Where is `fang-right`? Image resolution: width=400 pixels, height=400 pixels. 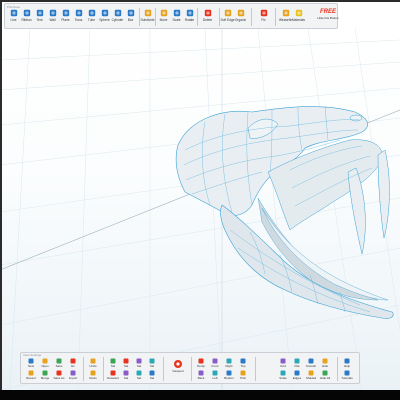 fang-right is located at coordinates (383, 194).